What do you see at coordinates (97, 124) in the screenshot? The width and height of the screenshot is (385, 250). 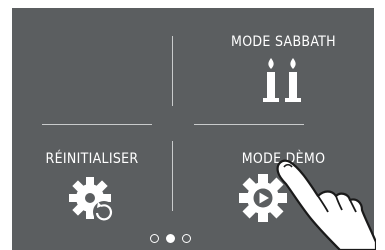 I see `divider-horizontal-left` at bounding box center [97, 124].